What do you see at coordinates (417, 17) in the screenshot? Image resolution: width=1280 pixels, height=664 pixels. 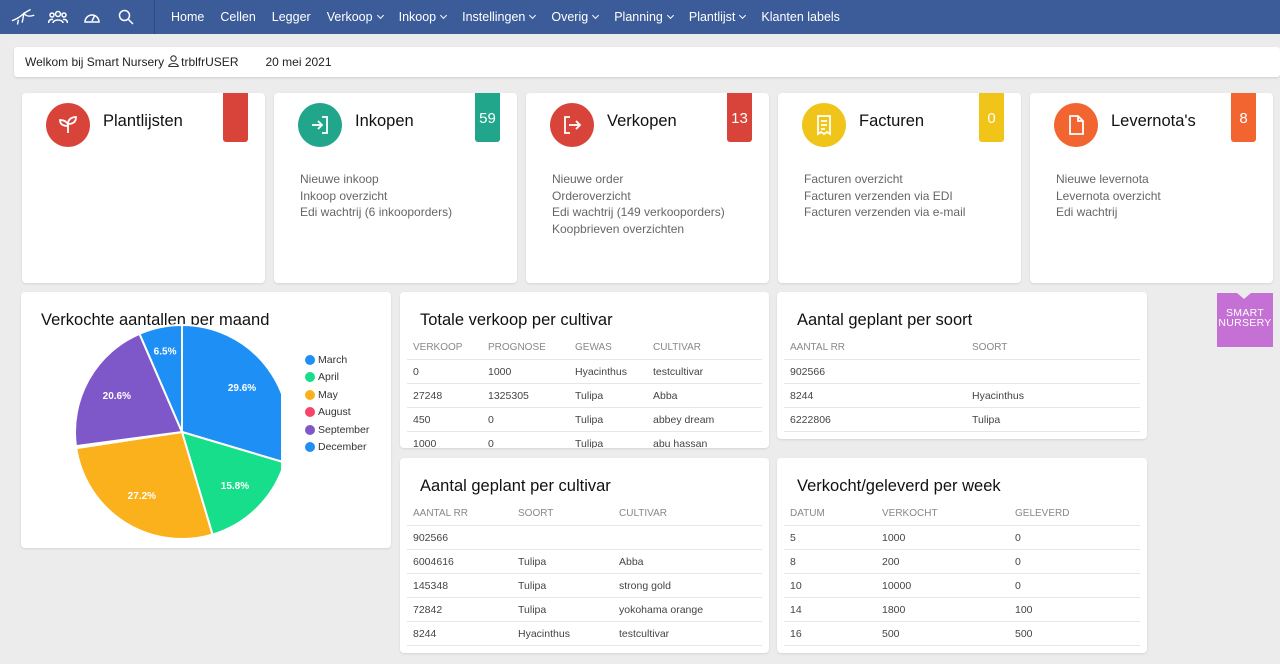 I see `nav-item-label: Inkoop` at bounding box center [417, 17].